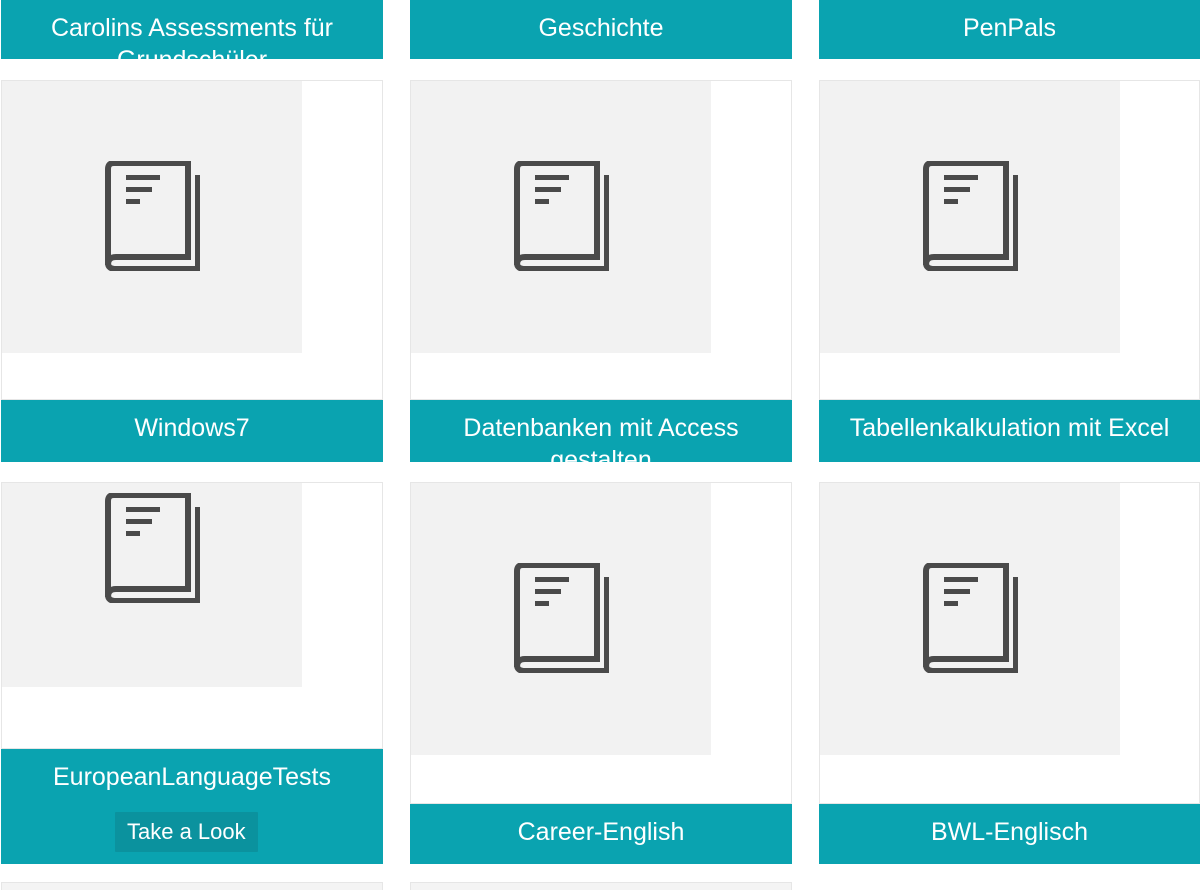 The width and height of the screenshot is (1200, 890). I want to click on course-title-geschichte: Geschichte, so click(601, 29).